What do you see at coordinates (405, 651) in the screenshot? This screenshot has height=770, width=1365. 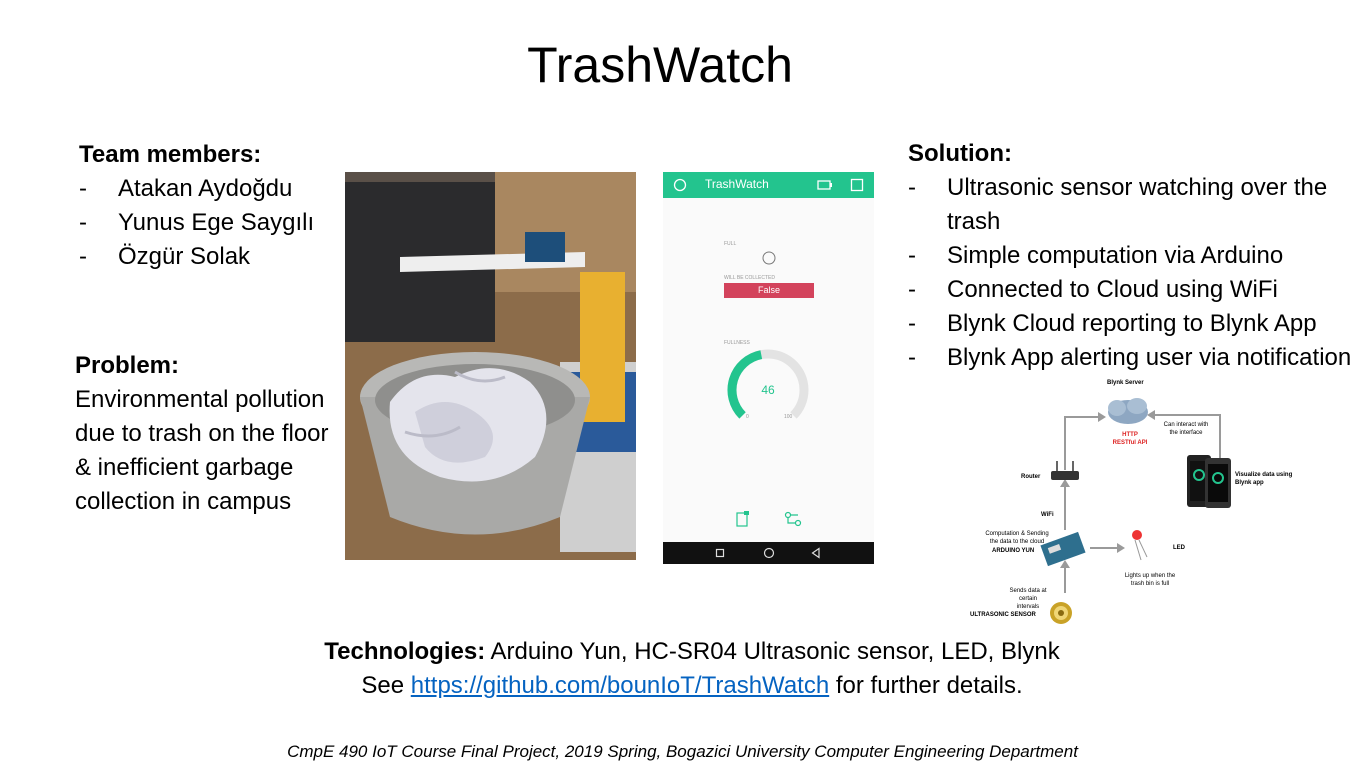 I see `technologies-heading: Technologies:` at bounding box center [405, 651].